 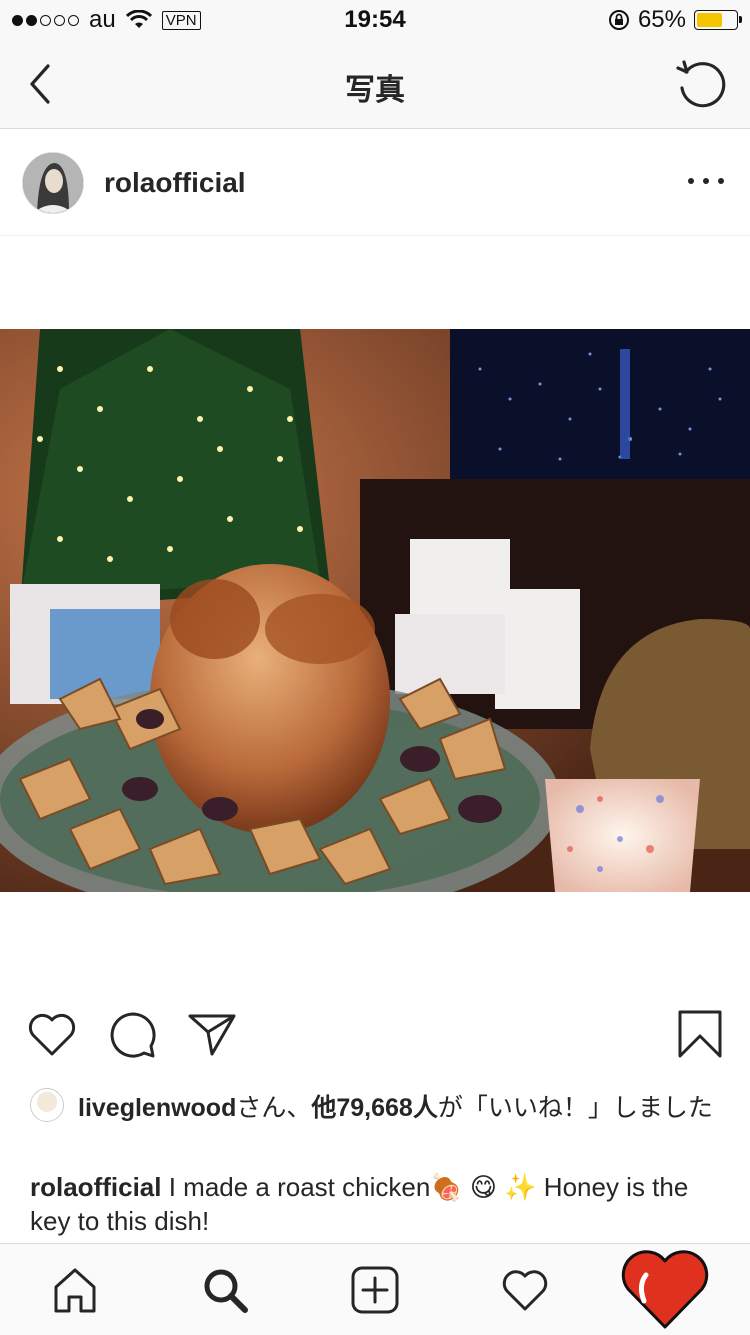 I want to click on status-right: 65%, so click(x=675, y=20).